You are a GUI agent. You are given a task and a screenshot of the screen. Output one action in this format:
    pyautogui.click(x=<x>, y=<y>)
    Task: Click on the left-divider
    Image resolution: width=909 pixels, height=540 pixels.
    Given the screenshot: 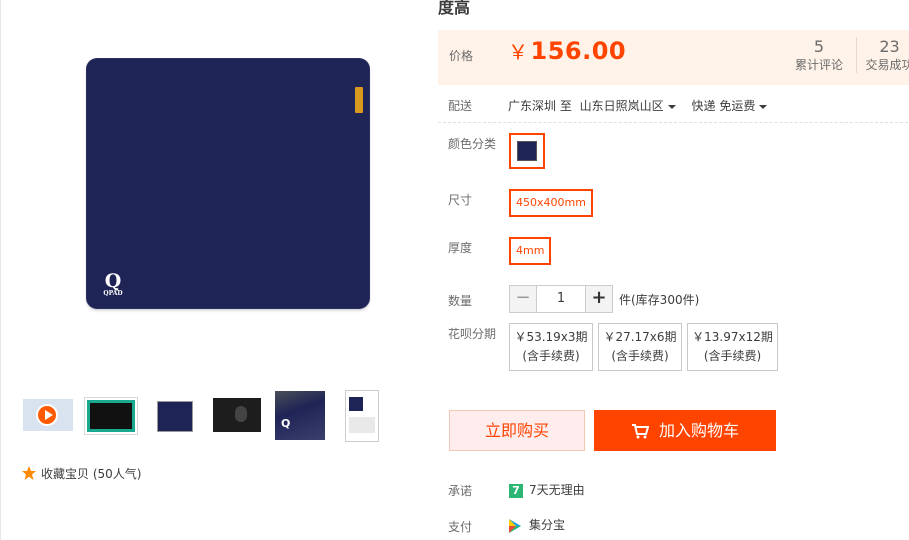 What is the action you would take?
    pyautogui.click(x=0, y=270)
    